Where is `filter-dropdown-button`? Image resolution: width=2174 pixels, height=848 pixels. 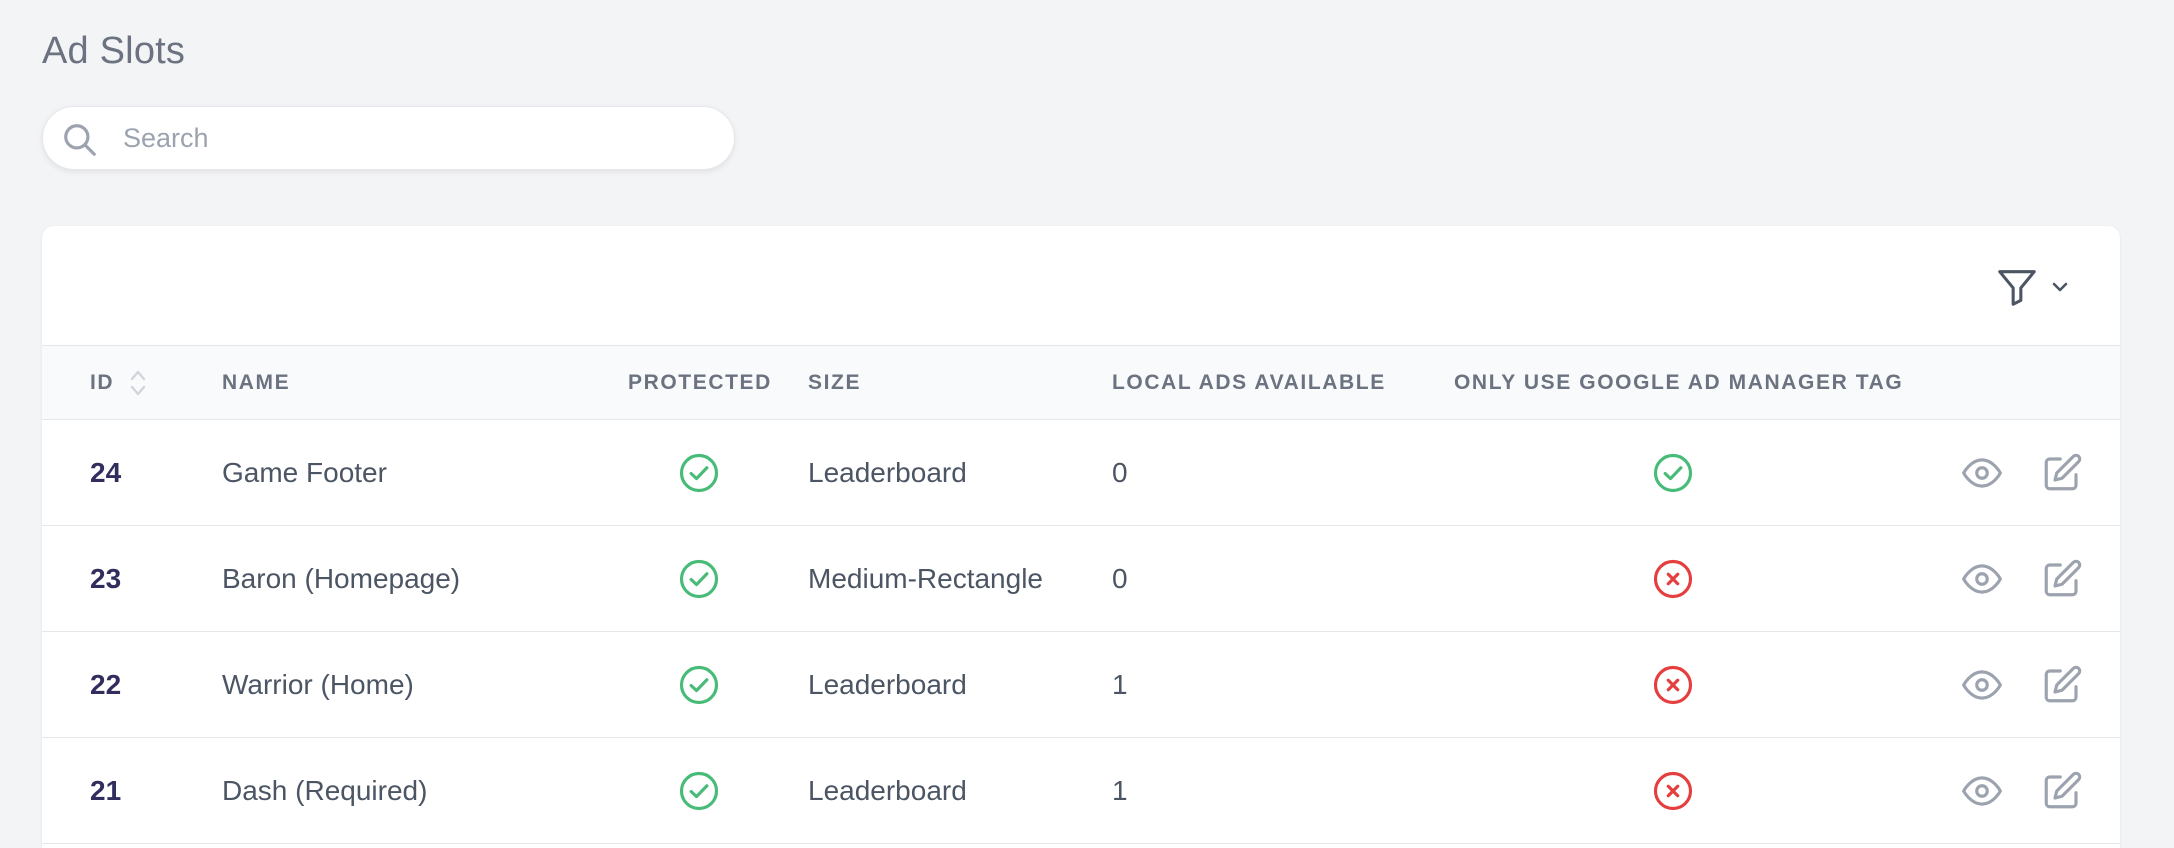 filter-dropdown-button is located at coordinates (2039, 287).